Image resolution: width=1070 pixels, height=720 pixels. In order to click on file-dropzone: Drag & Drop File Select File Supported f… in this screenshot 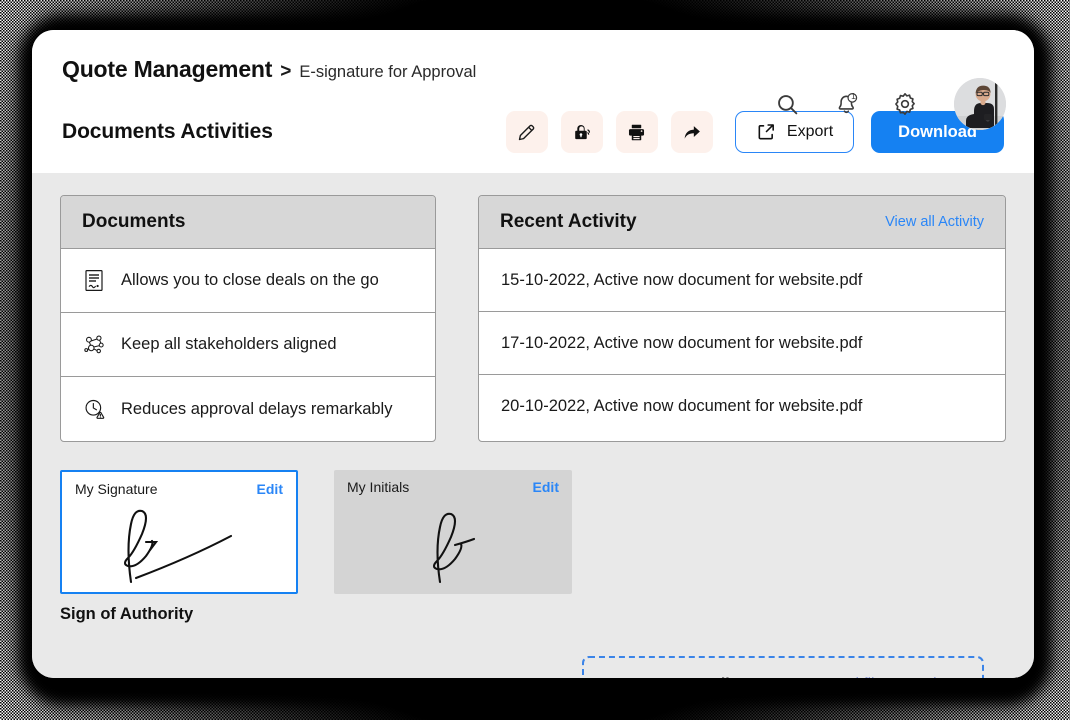, I will do `click(783, 667)`.